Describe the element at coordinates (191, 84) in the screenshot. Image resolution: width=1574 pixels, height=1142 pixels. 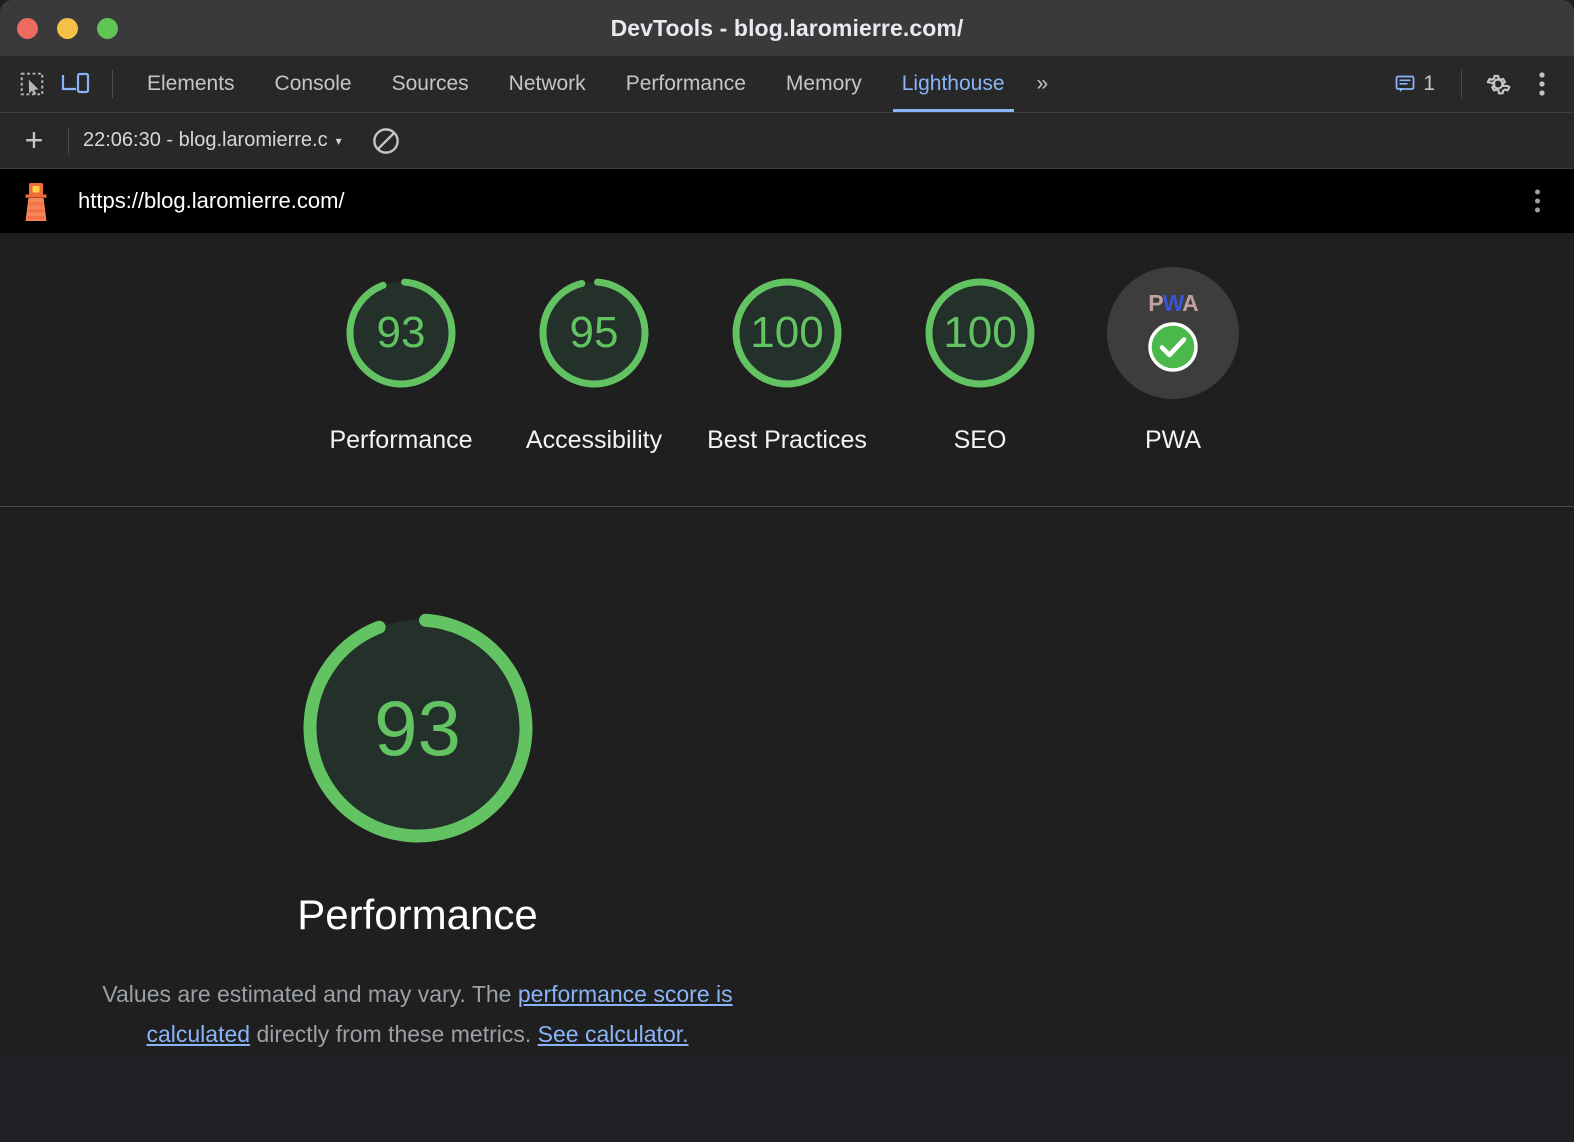
I see `tab-elements: Elements` at that location.